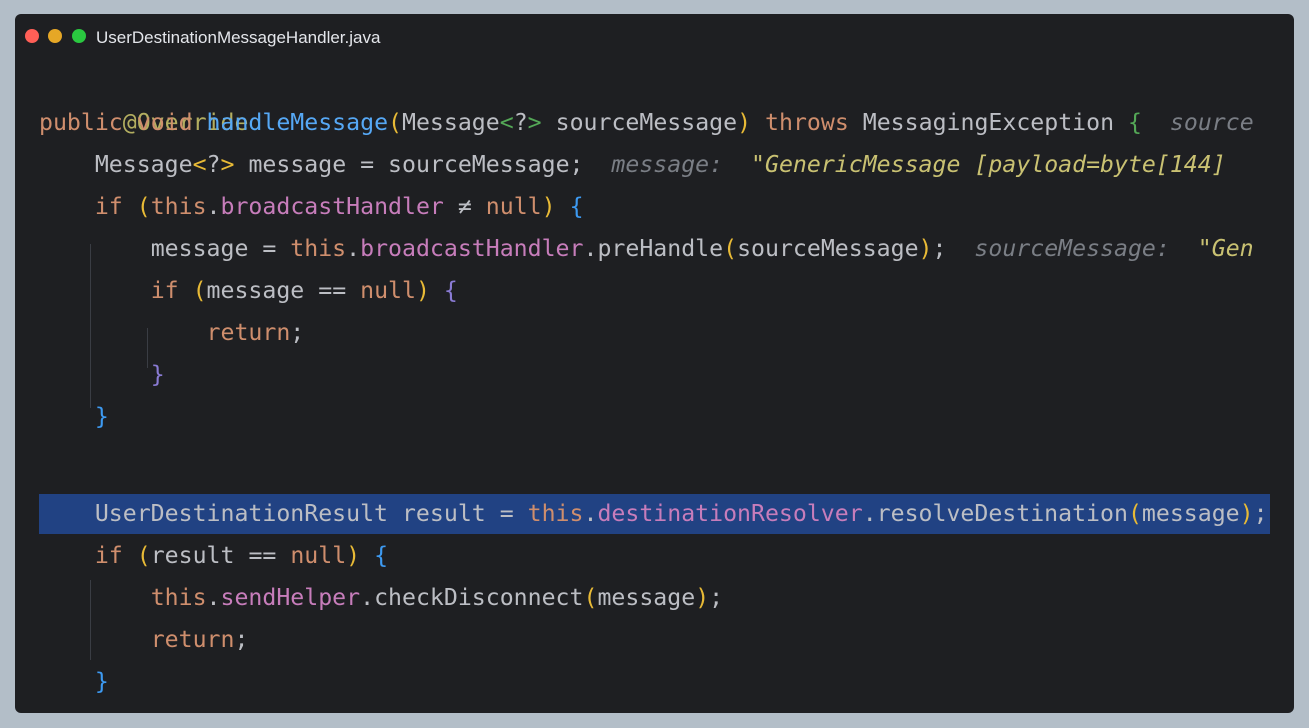  Describe the element at coordinates (458, 513) in the screenshot. I see `assignment: result =` at that location.